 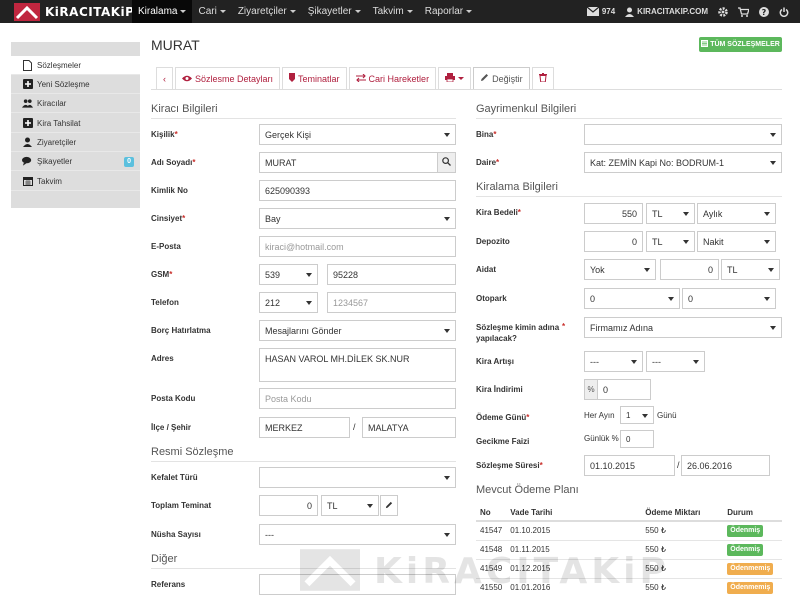 I want to click on tab-deposits: Teminatlar, so click(x=314, y=78).